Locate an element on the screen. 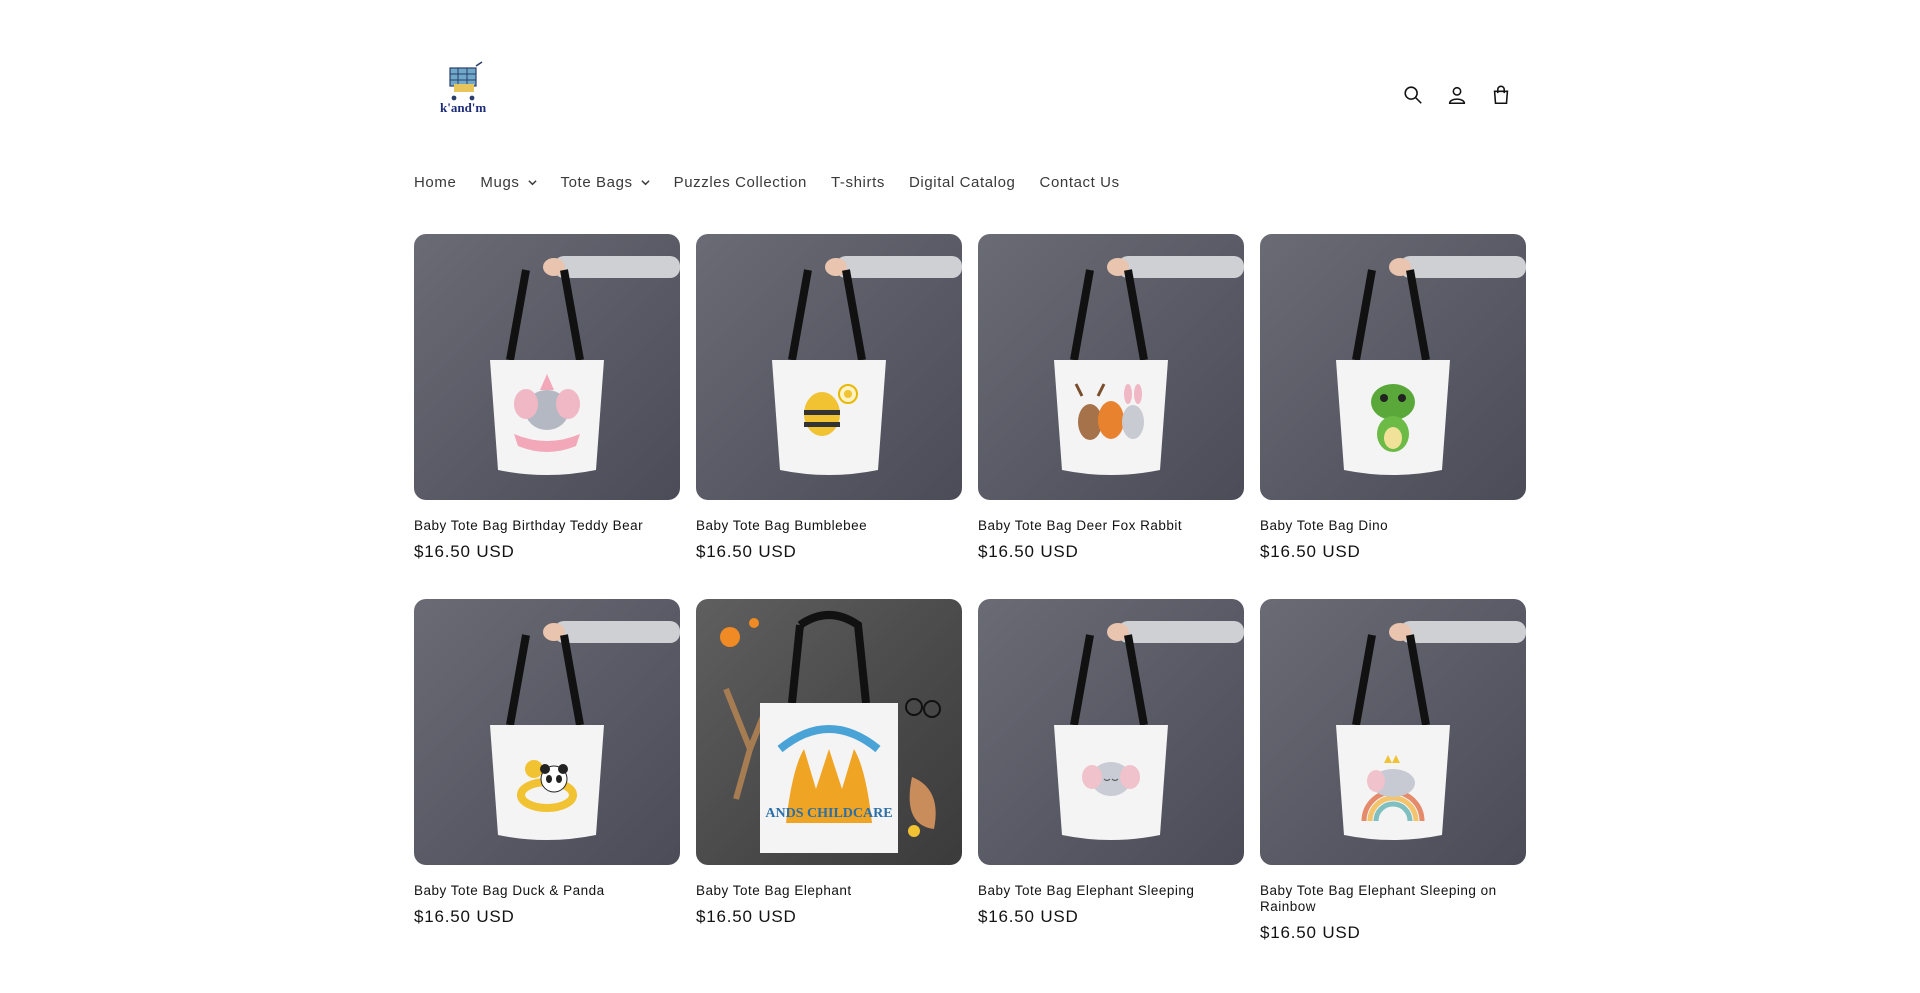 Image resolution: width=1920 pixels, height=993 pixels. nav-label: T-shirts is located at coordinates (857, 182).